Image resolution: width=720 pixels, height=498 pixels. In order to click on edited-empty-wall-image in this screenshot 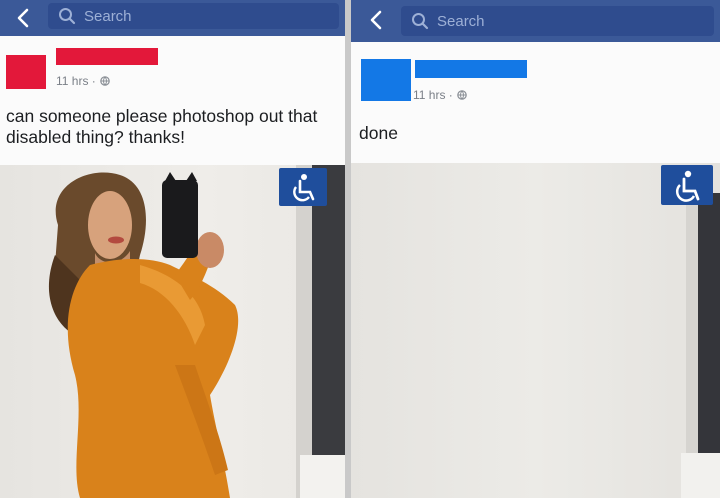, I will do `click(690, 331)`.